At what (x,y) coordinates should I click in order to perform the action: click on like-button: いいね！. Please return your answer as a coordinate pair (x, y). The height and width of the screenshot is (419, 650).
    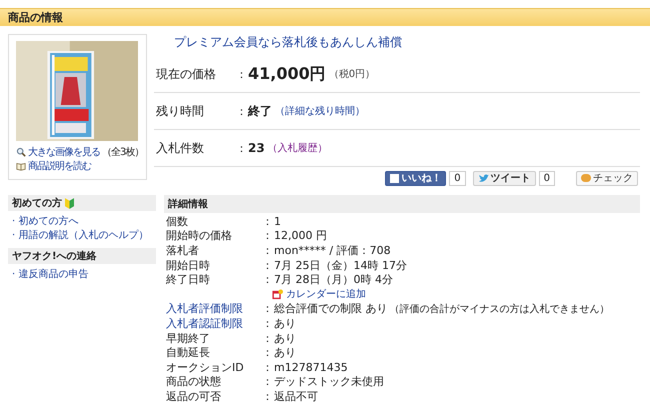
    Looking at the image, I should click on (415, 178).